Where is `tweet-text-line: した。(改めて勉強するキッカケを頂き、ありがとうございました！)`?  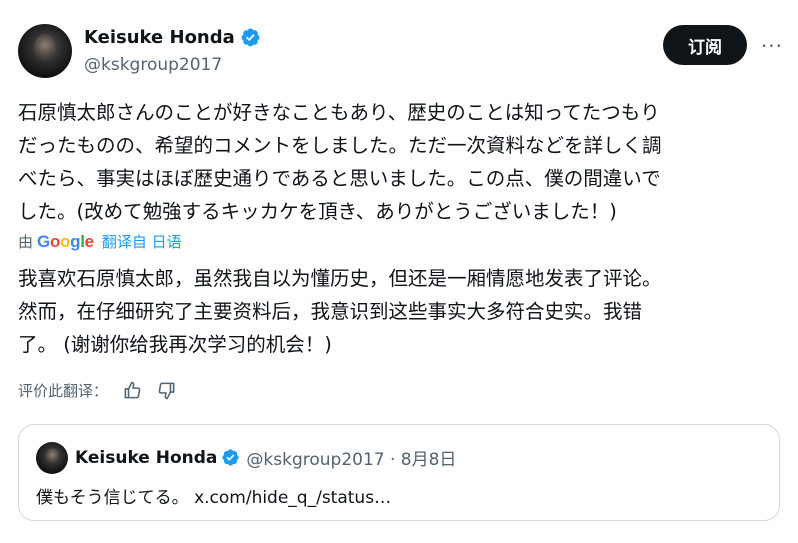
tweet-text-line: した。(改めて勉強するキッカケを頂き、ありがとうございました！) is located at coordinates (317, 211).